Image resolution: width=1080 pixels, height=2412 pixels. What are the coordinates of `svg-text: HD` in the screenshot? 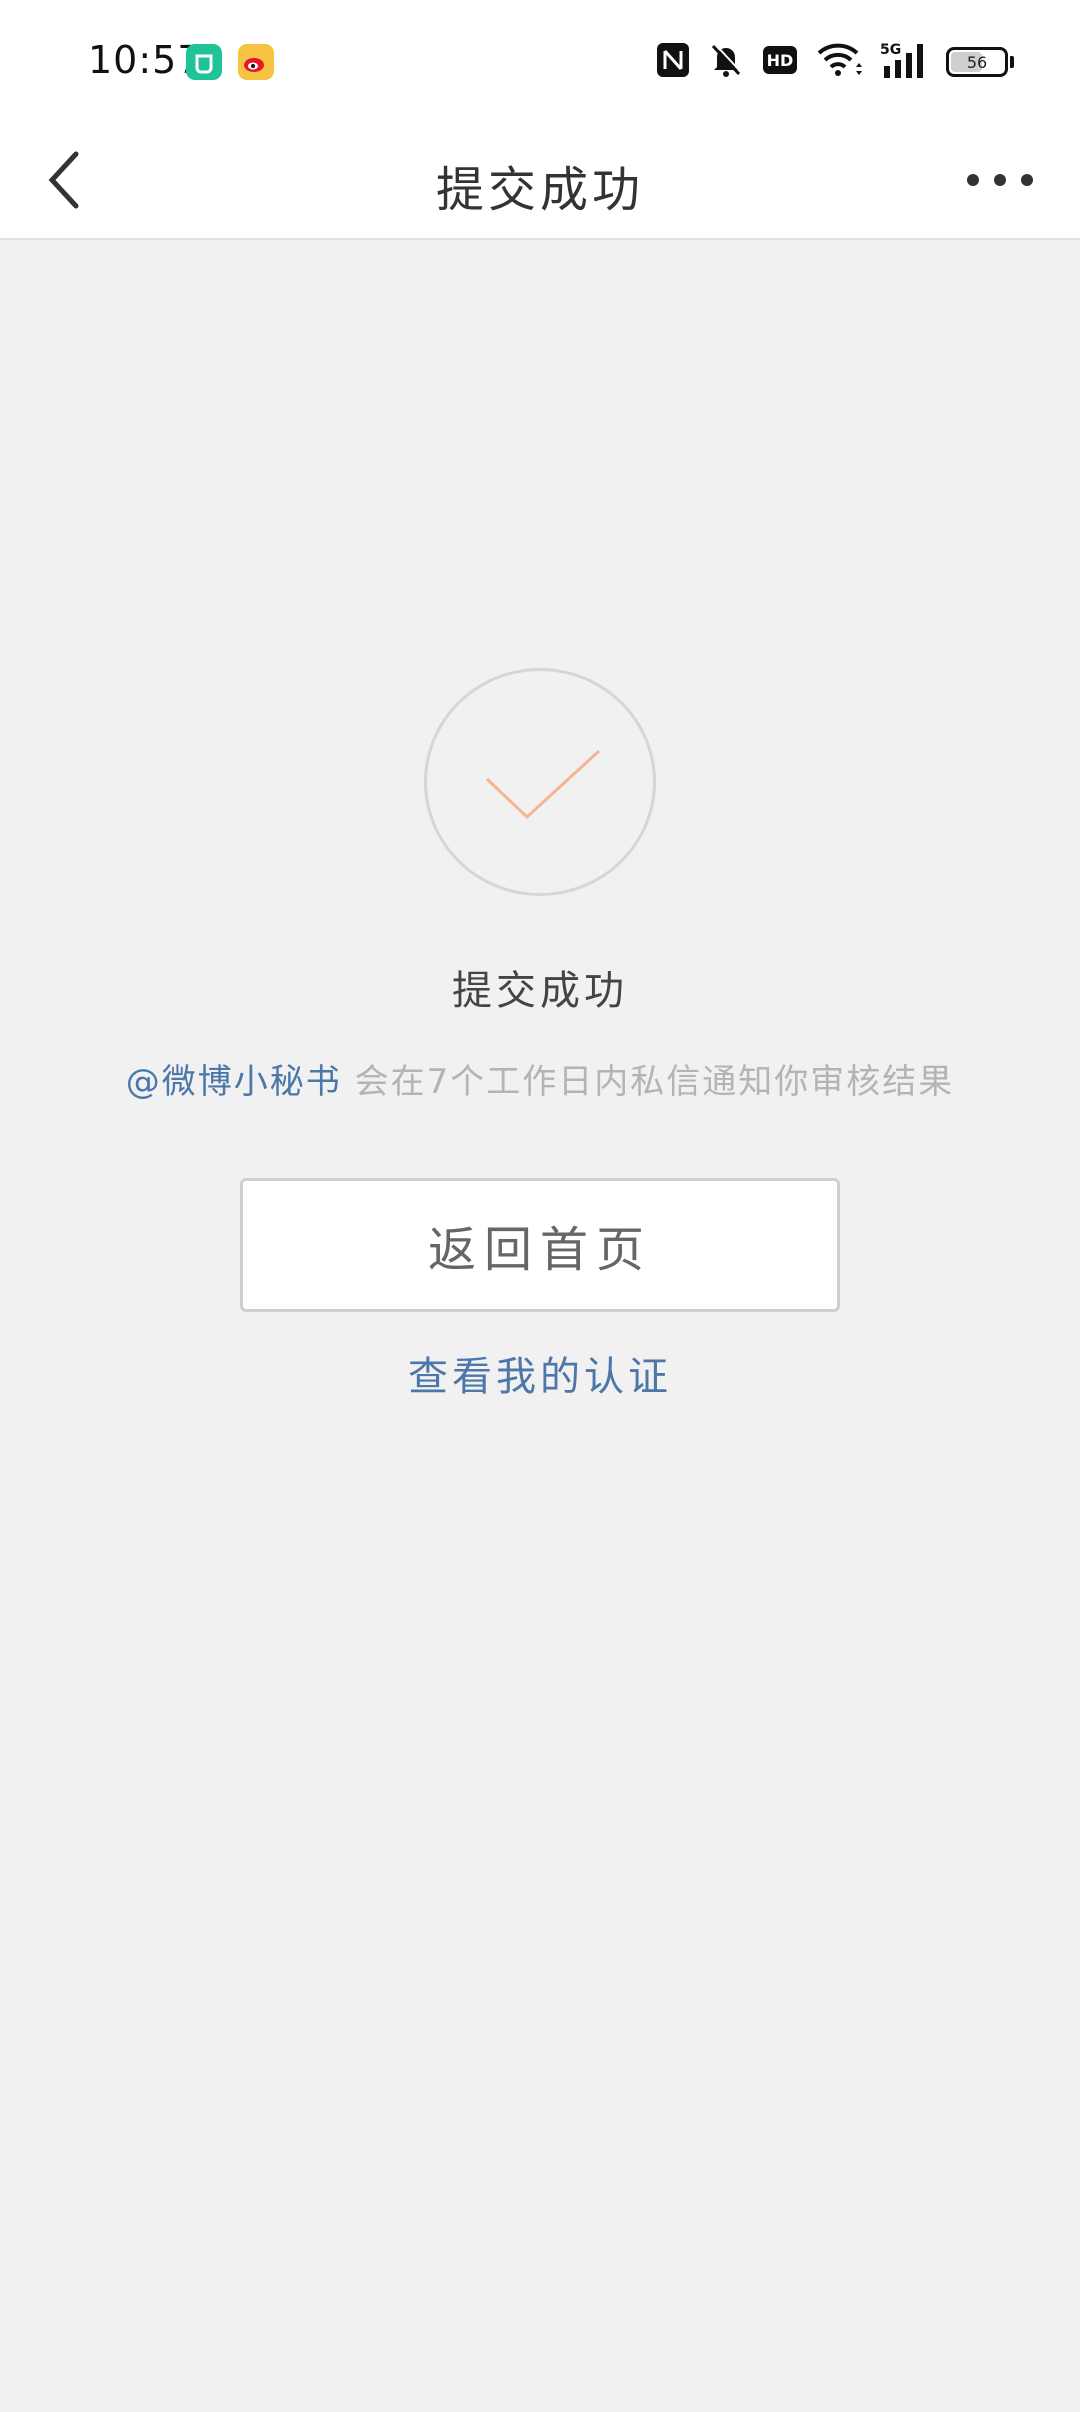 It's located at (780, 60).